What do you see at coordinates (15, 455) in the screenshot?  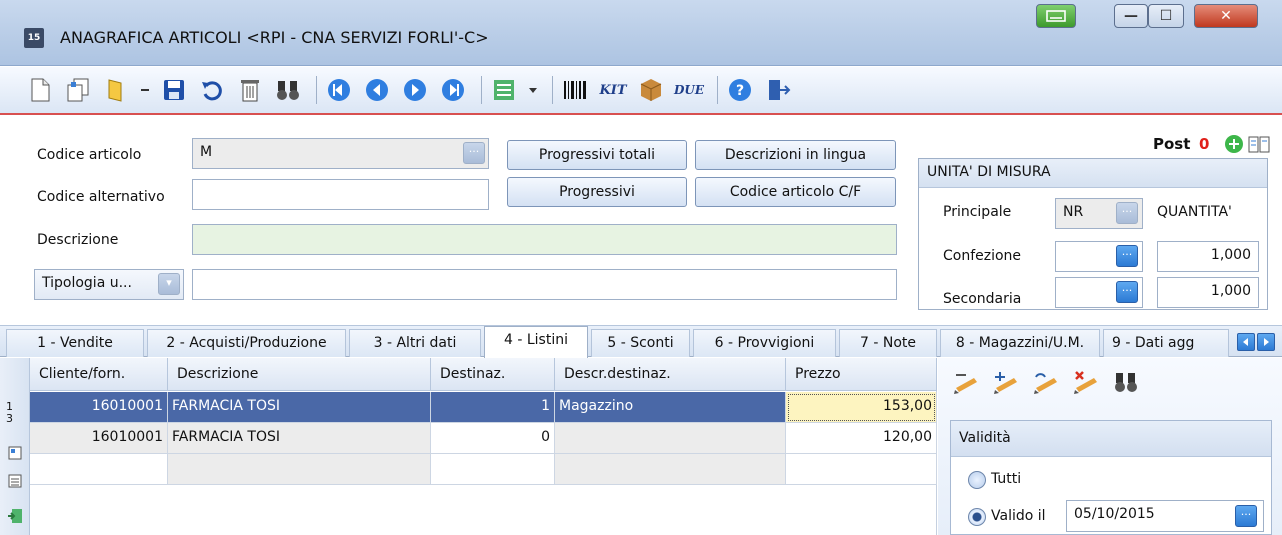 I see `record-icon` at bounding box center [15, 455].